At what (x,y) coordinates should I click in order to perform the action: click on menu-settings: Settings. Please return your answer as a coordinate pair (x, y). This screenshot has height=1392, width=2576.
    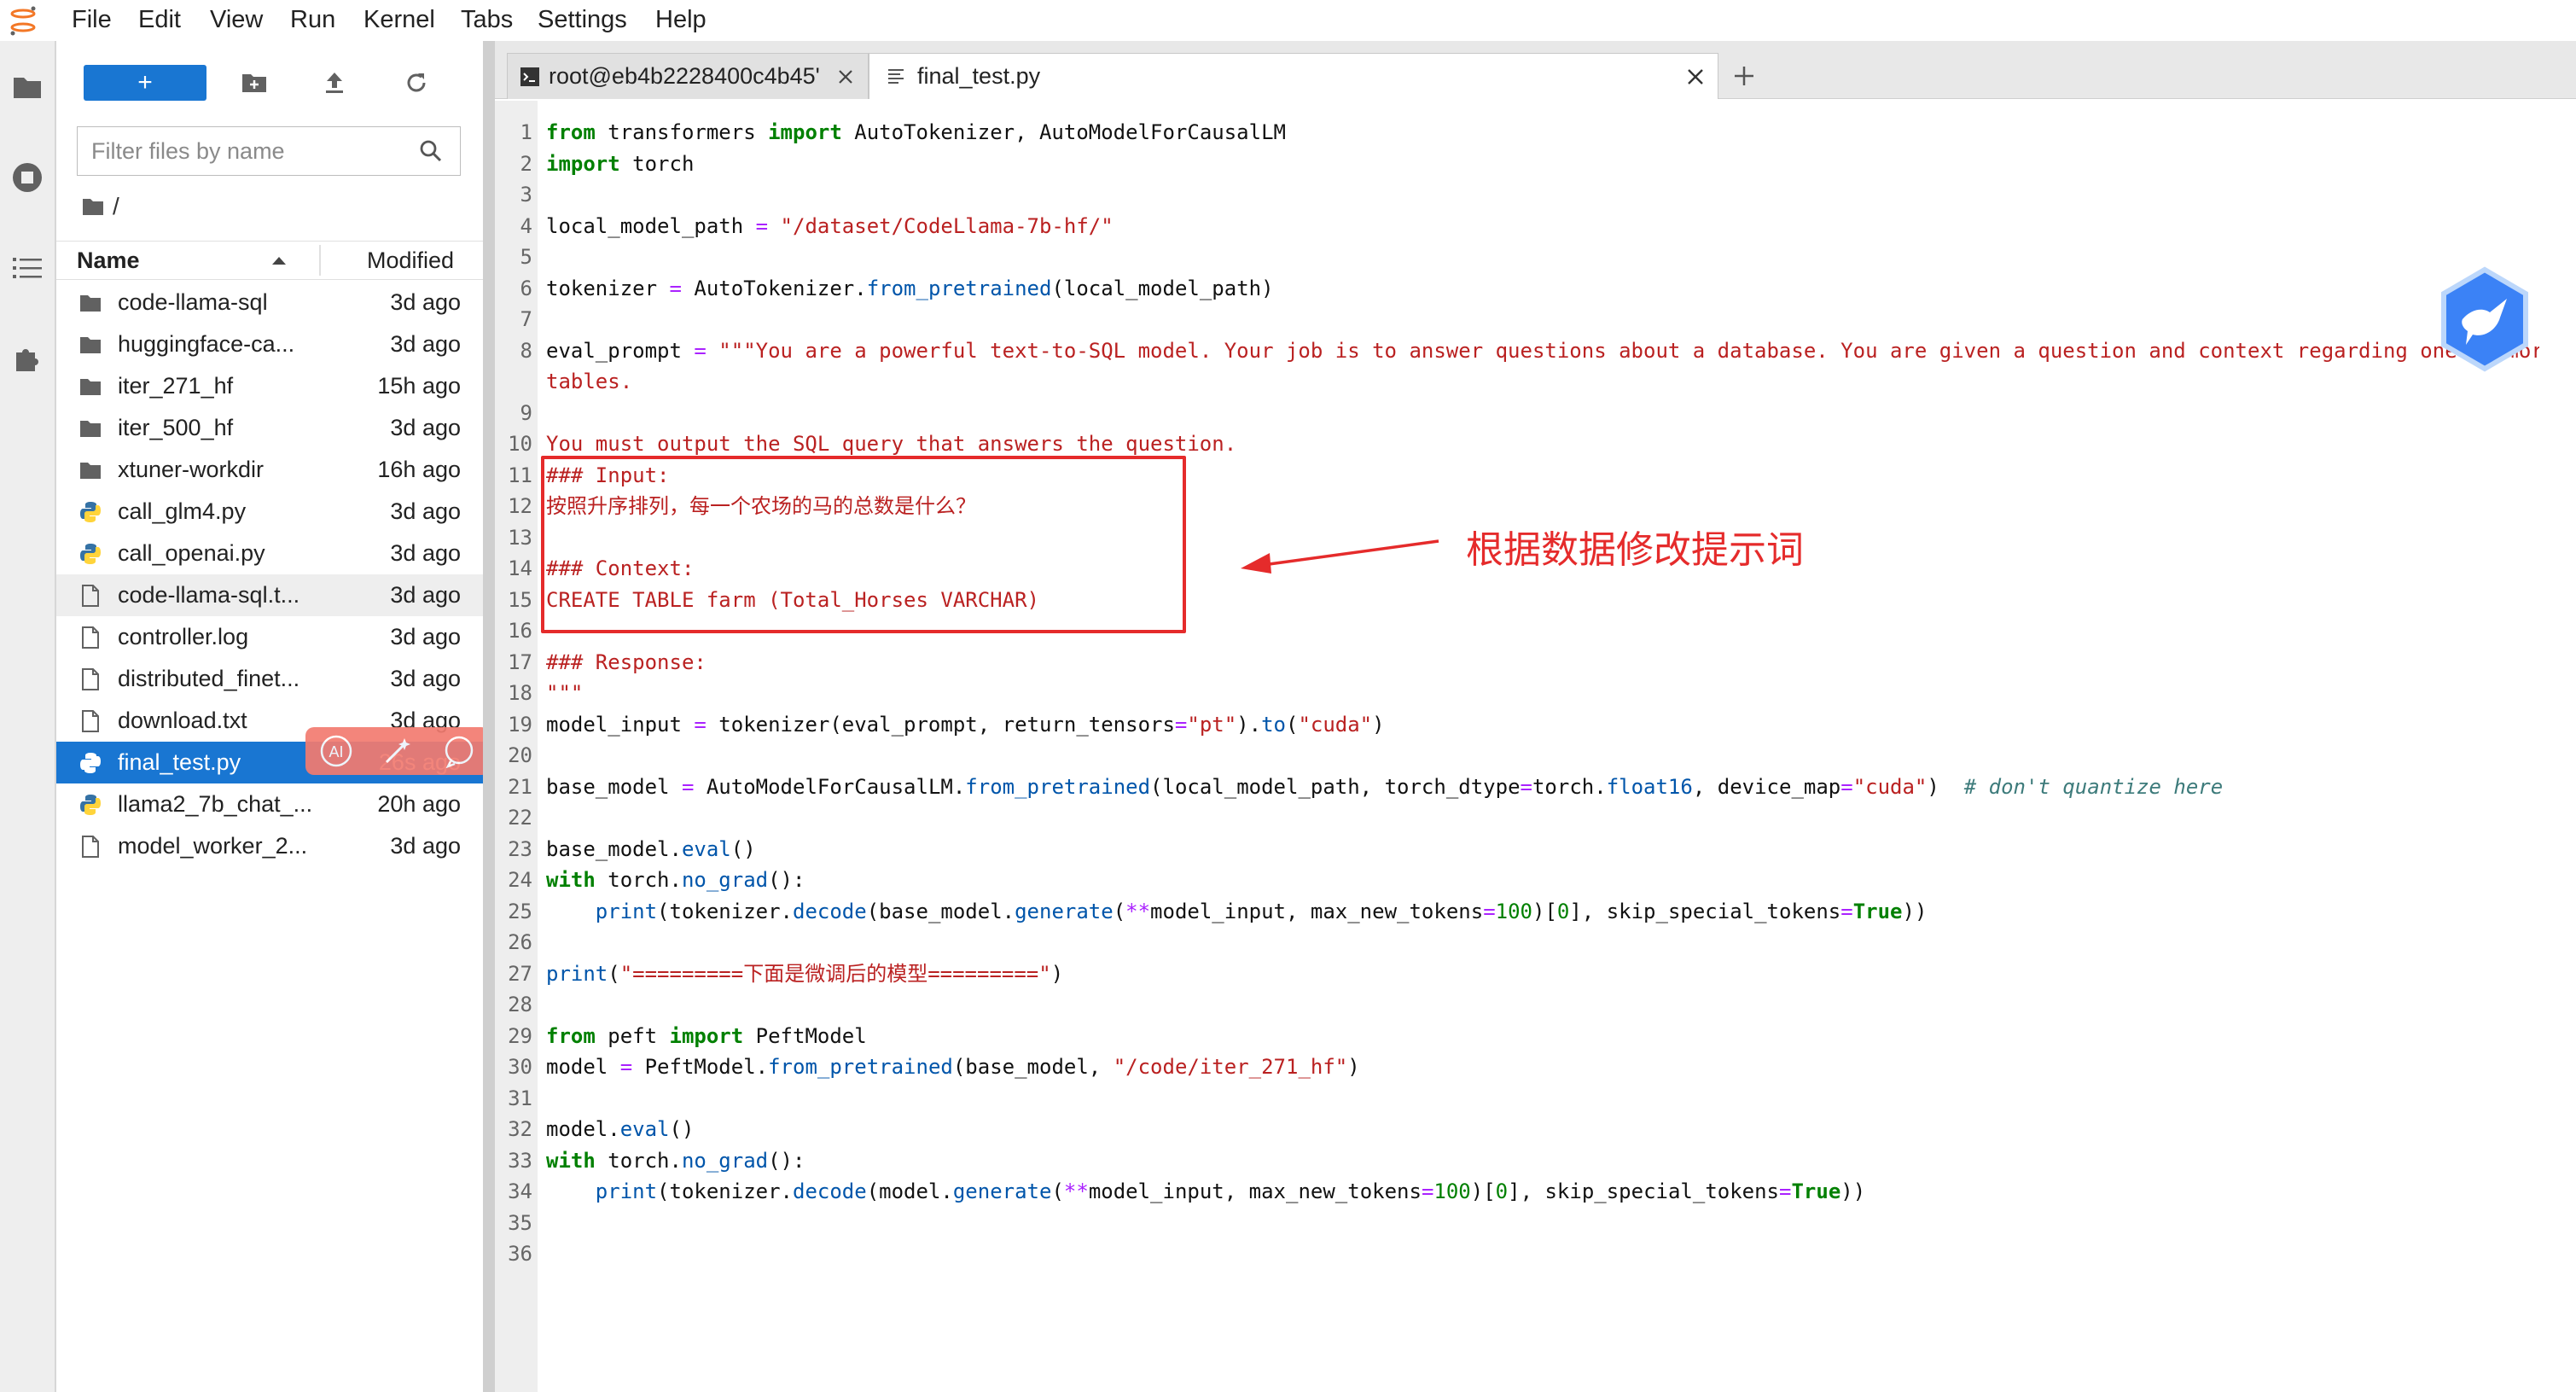
    Looking at the image, I should click on (582, 20).